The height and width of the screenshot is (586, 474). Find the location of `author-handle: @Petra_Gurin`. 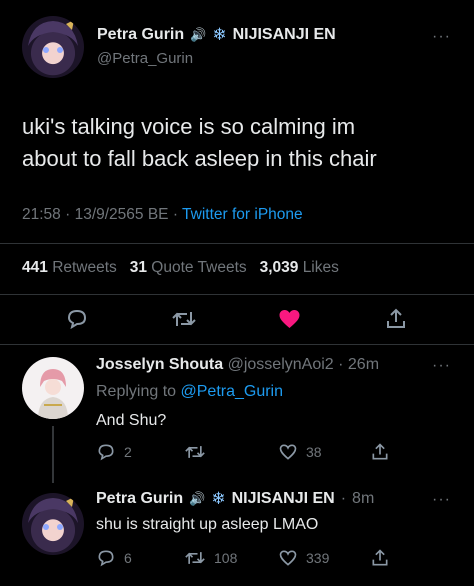

author-handle: @Petra_Gurin is located at coordinates (145, 58).